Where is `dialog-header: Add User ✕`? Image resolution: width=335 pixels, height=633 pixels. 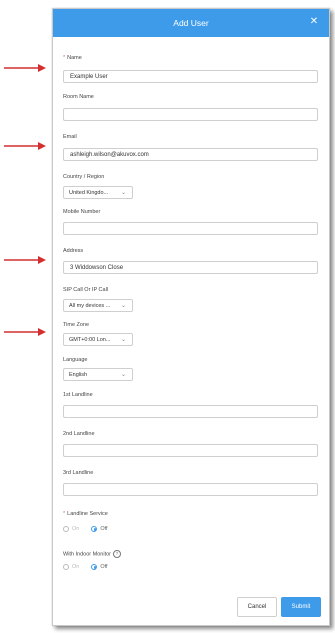
dialog-header: Add User ✕ is located at coordinates (191, 23).